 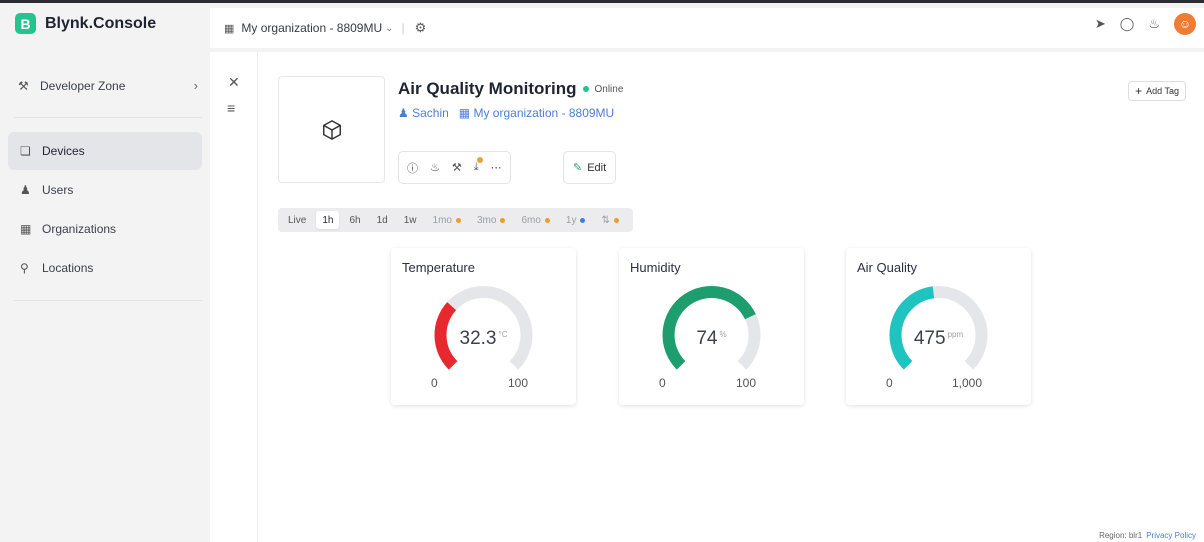 What do you see at coordinates (491, 220) in the screenshot?
I see `range-3mo: 3mo` at bounding box center [491, 220].